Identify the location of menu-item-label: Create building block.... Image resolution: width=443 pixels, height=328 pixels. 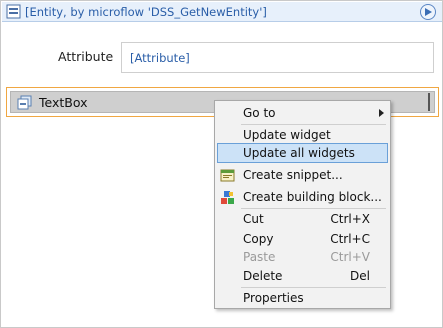
(312, 197).